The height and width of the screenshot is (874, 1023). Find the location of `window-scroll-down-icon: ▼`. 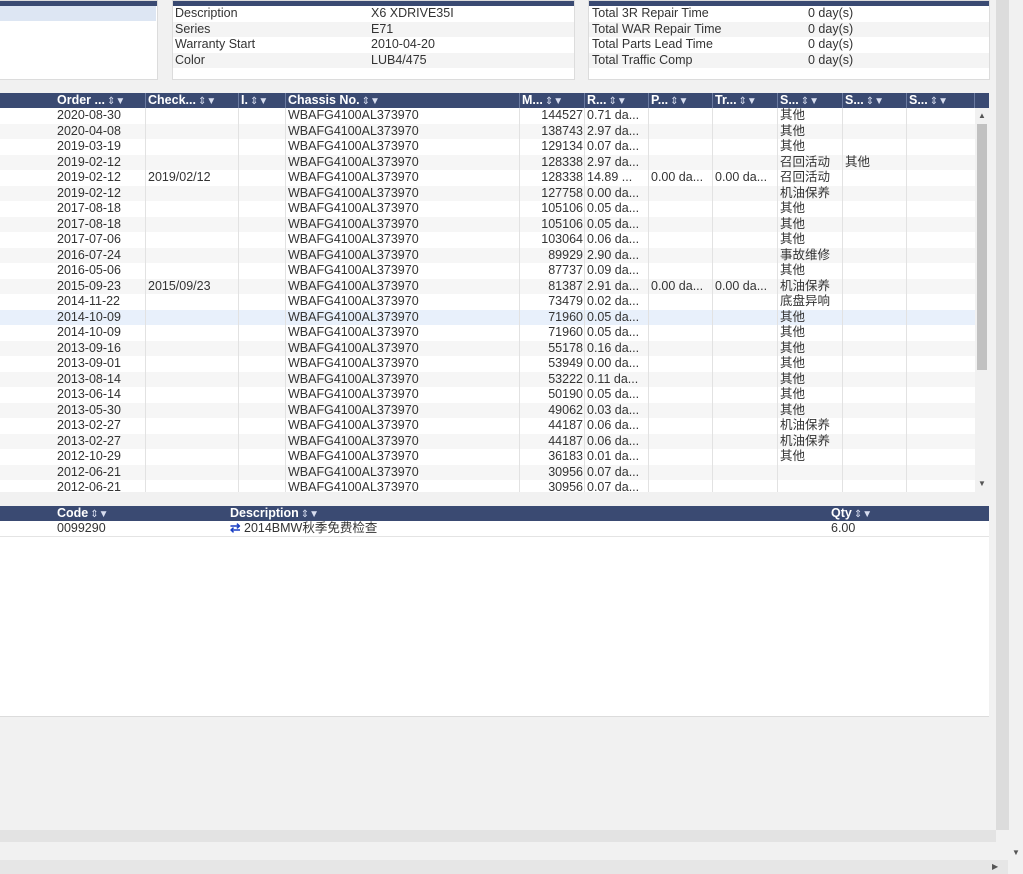

window-scroll-down-icon: ▼ is located at coordinates (1016, 852).